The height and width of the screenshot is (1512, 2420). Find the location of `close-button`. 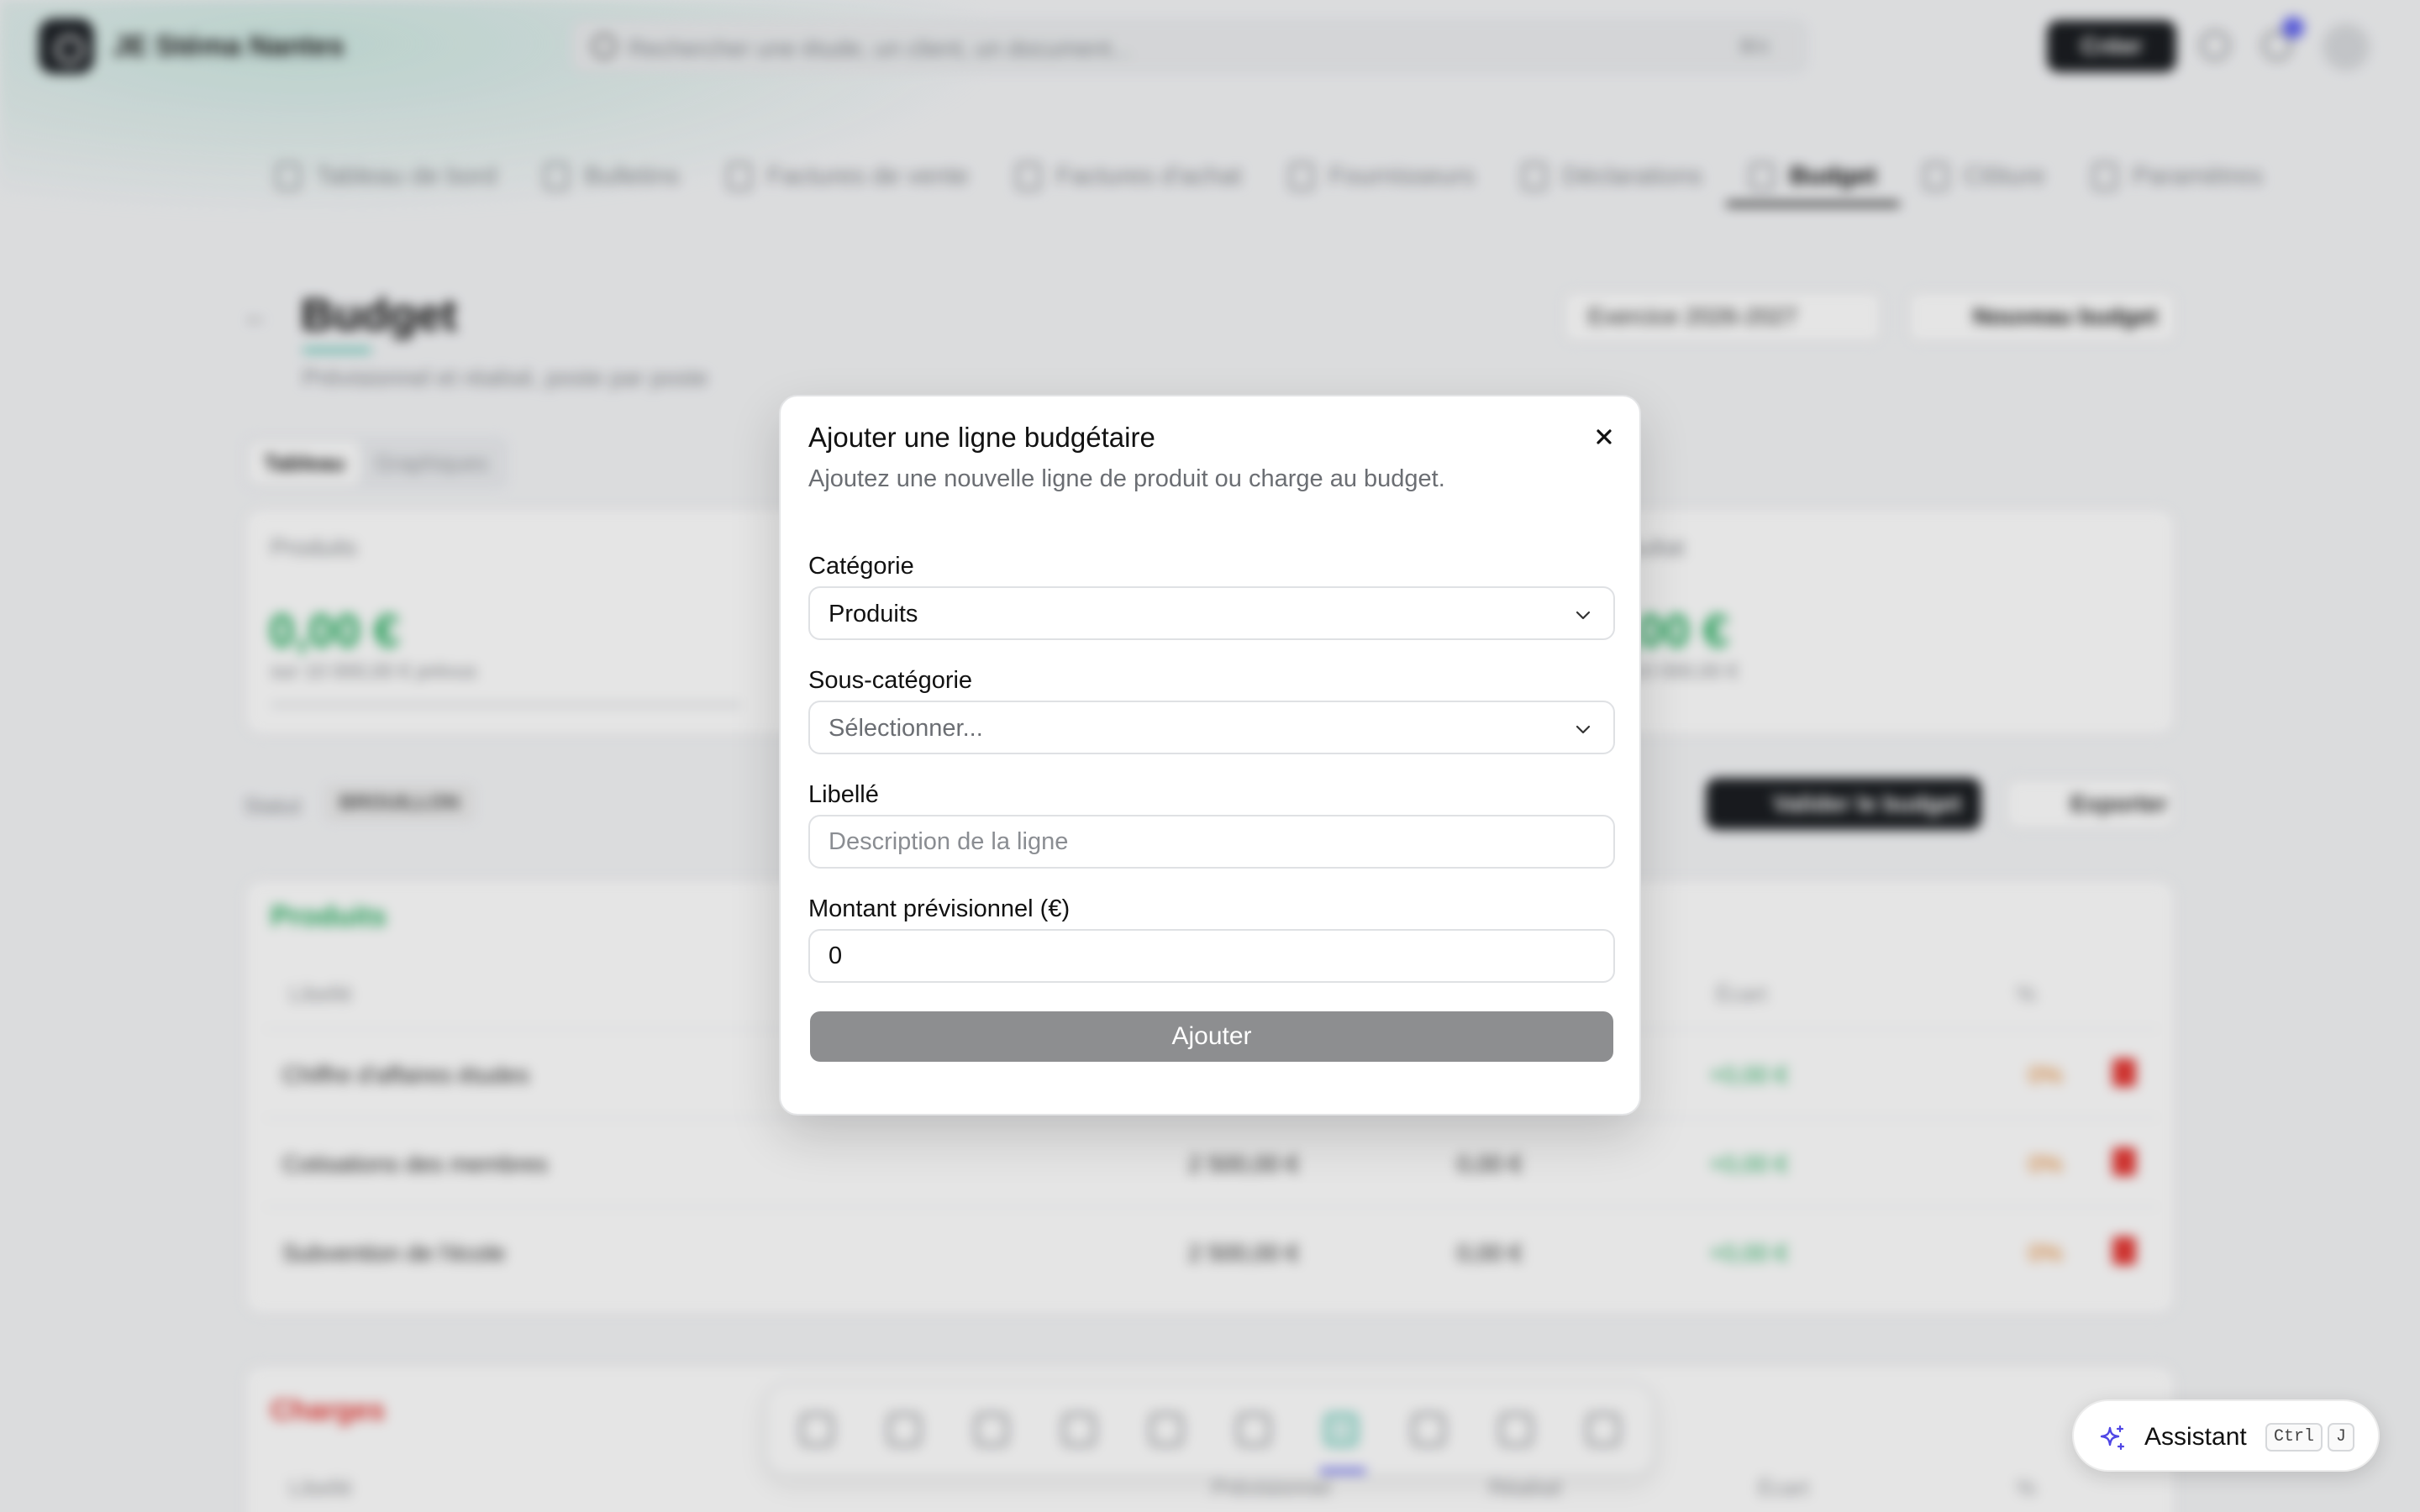

close-button is located at coordinates (1604, 437).